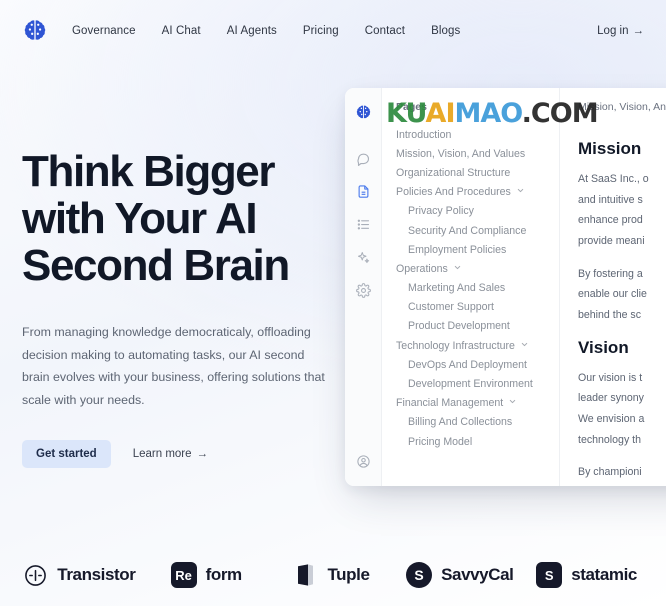  Describe the element at coordinates (610, 148) in the screenshot. I see `mission-heading: Mission` at that location.